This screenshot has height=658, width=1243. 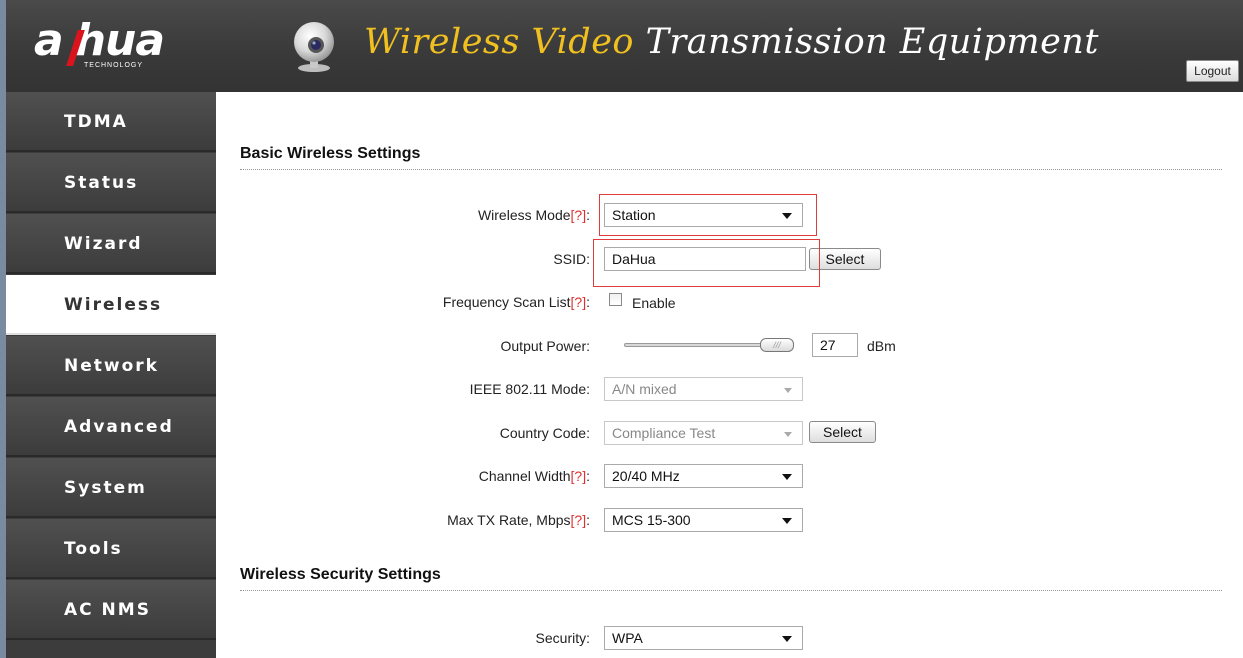 I want to click on frequency-scan-list-label: Frequency Scan List[?]:, so click(x=516, y=302).